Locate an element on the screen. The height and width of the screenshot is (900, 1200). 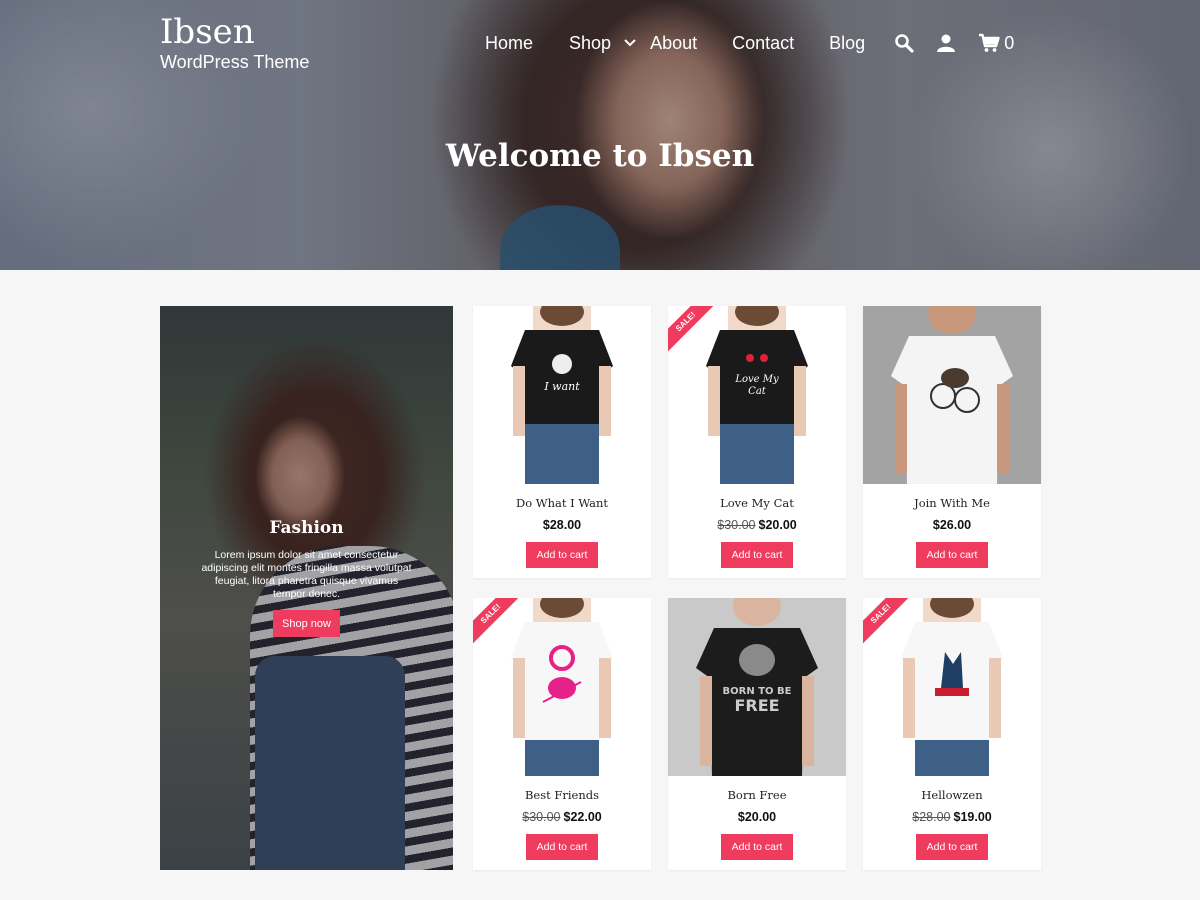
current-price: $28.00 is located at coordinates (562, 525).